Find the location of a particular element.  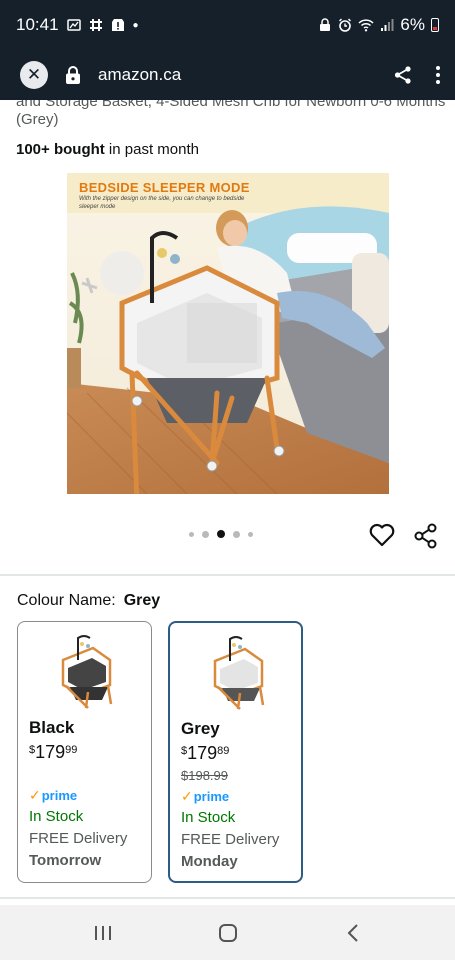

swatch-price: $179 99 is located at coordinates (53, 752).